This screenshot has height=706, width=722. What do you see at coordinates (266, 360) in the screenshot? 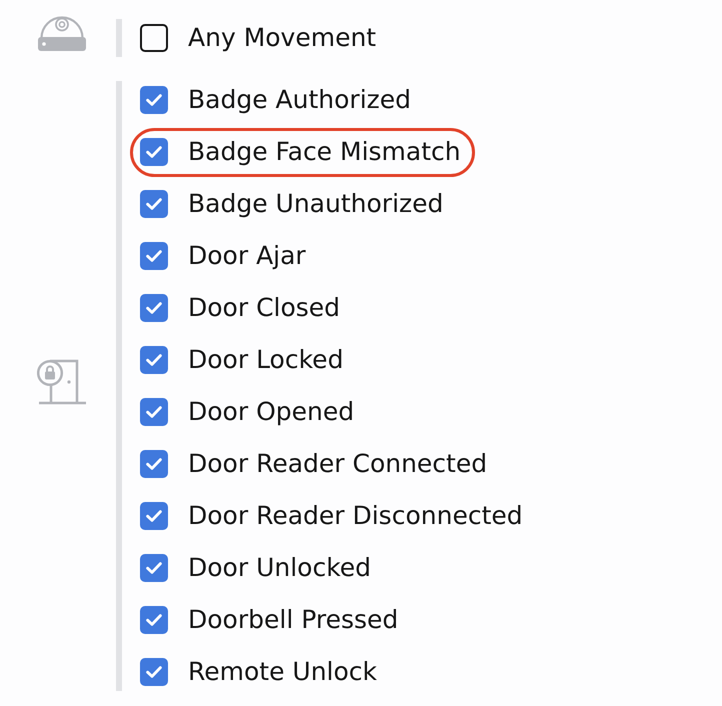
I see `event-label: Door Locked` at bounding box center [266, 360].